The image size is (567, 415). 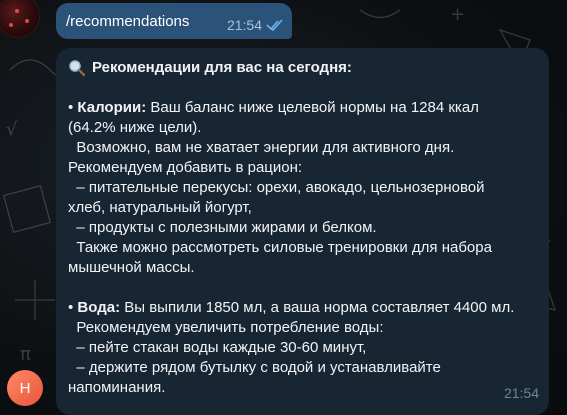 What do you see at coordinates (274, 25) in the screenshot?
I see `double-check-icon` at bounding box center [274, 25].